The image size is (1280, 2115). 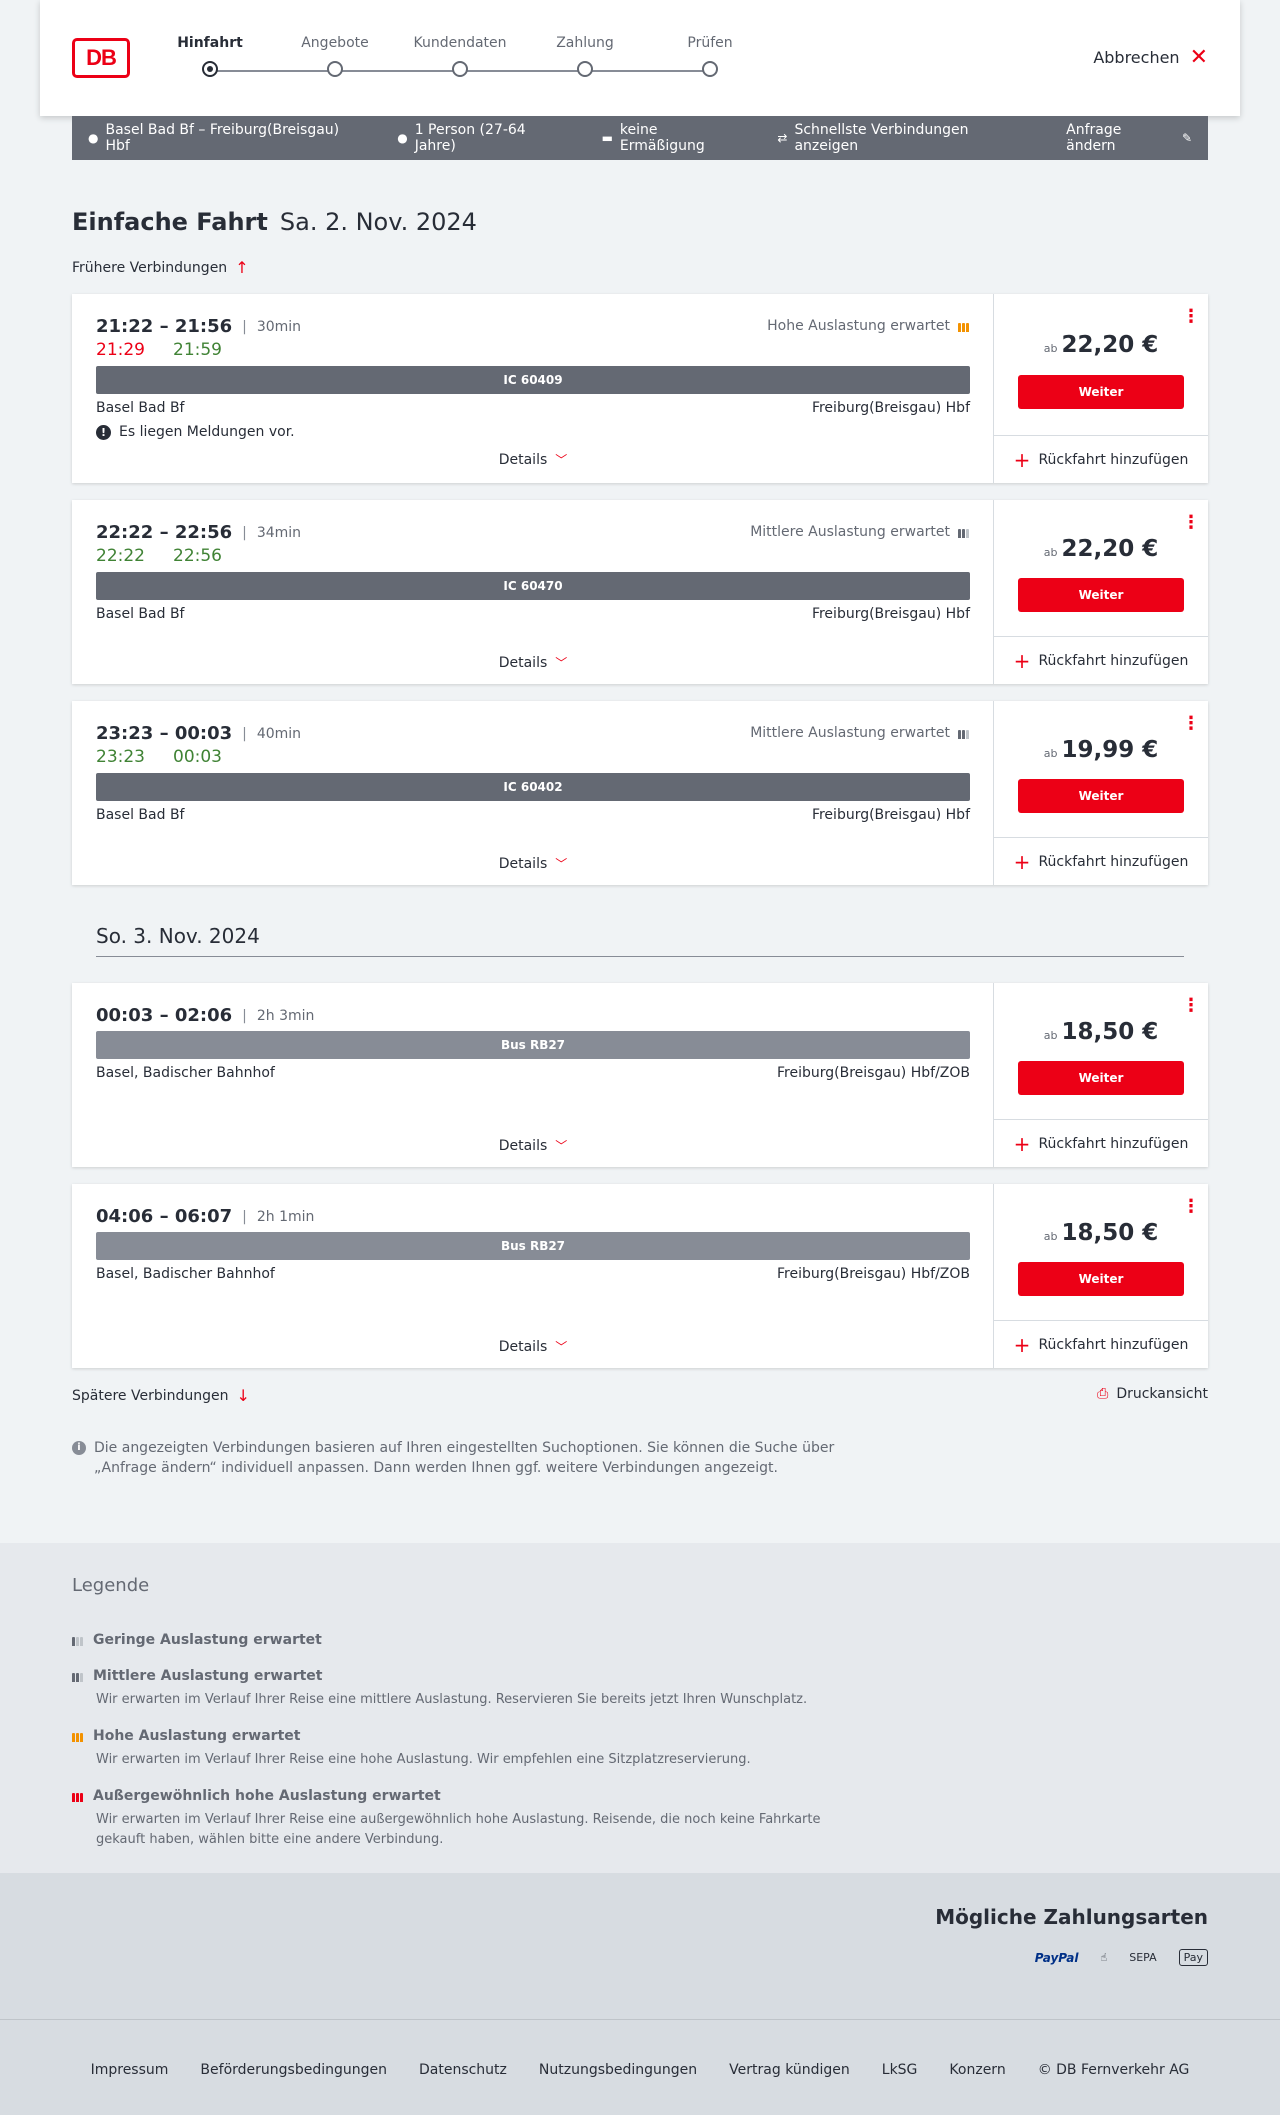 What do you see at coordinates (1022, 660) in the screenshot?
I see `plus-icon: +` at bounding box center [1022, 660].